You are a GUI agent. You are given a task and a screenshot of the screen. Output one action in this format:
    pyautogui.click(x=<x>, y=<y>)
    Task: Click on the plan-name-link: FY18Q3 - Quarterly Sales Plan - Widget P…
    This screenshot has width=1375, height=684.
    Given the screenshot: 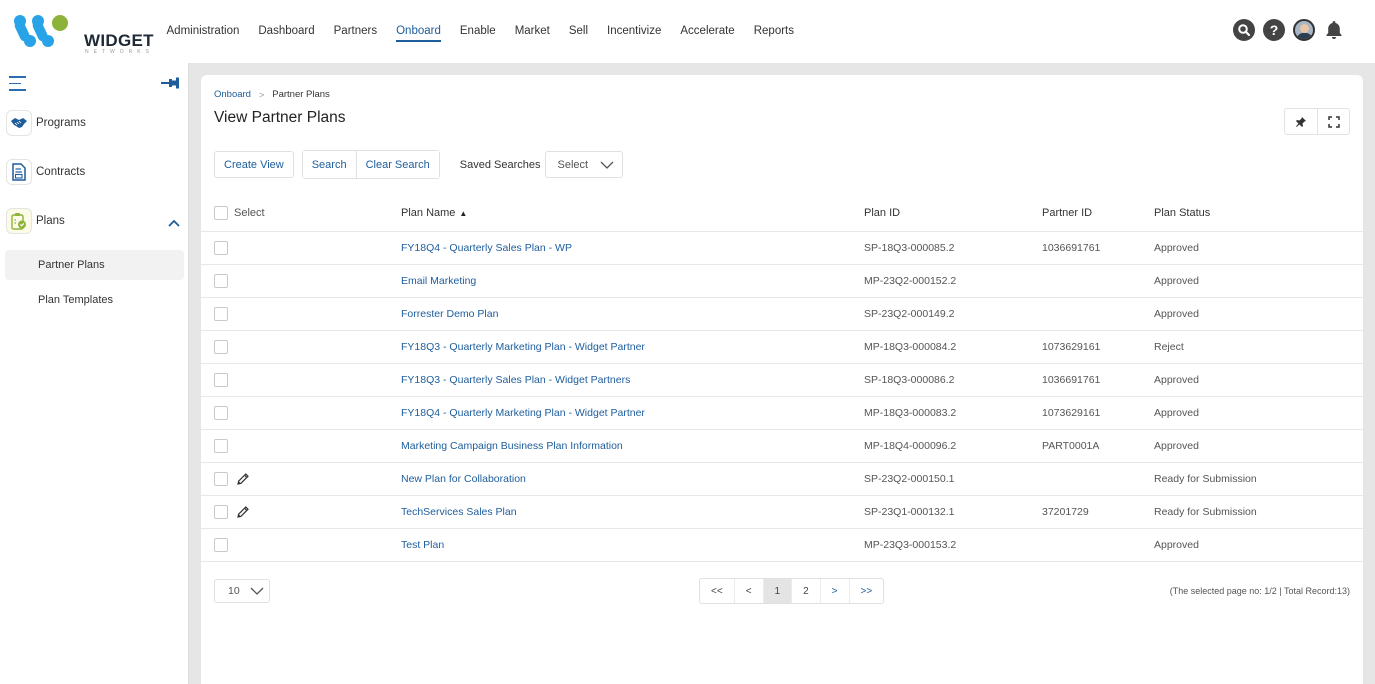 What is the action you would take?
    pyautogui.click(x=515, y=380)
    